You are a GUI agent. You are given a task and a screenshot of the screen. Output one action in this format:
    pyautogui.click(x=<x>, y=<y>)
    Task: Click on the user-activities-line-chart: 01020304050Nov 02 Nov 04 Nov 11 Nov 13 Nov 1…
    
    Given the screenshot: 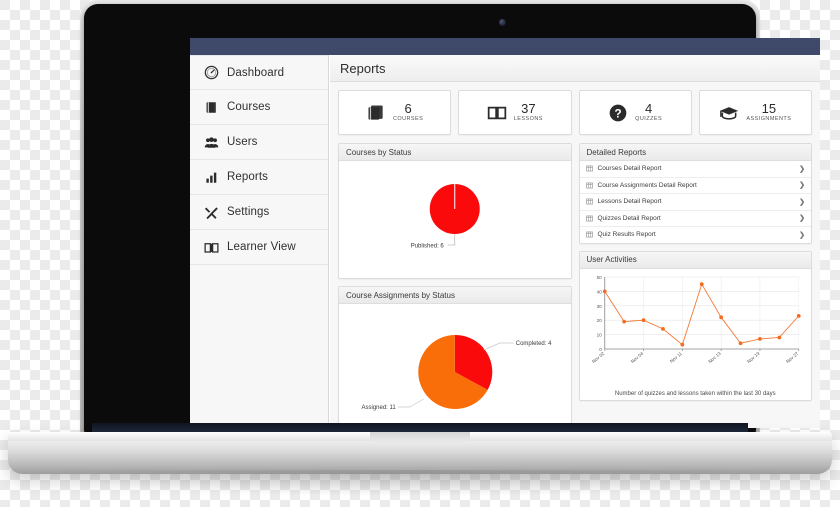 What is the action you would take?
    pyautogui.click(x=696, y=319)
    